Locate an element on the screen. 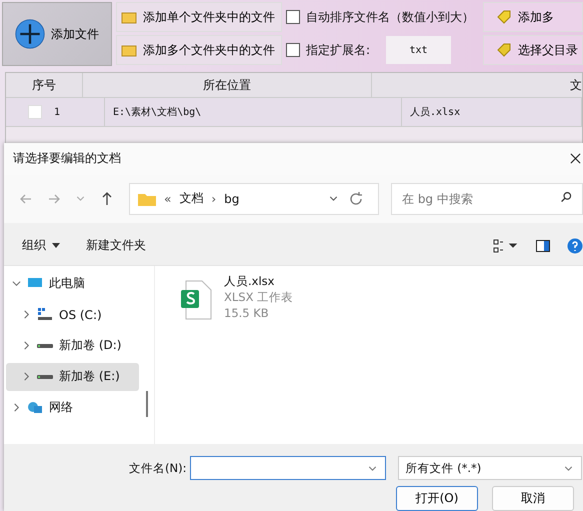  tree-item: 新加卷 (D:) is located at coordinates (72, 346).